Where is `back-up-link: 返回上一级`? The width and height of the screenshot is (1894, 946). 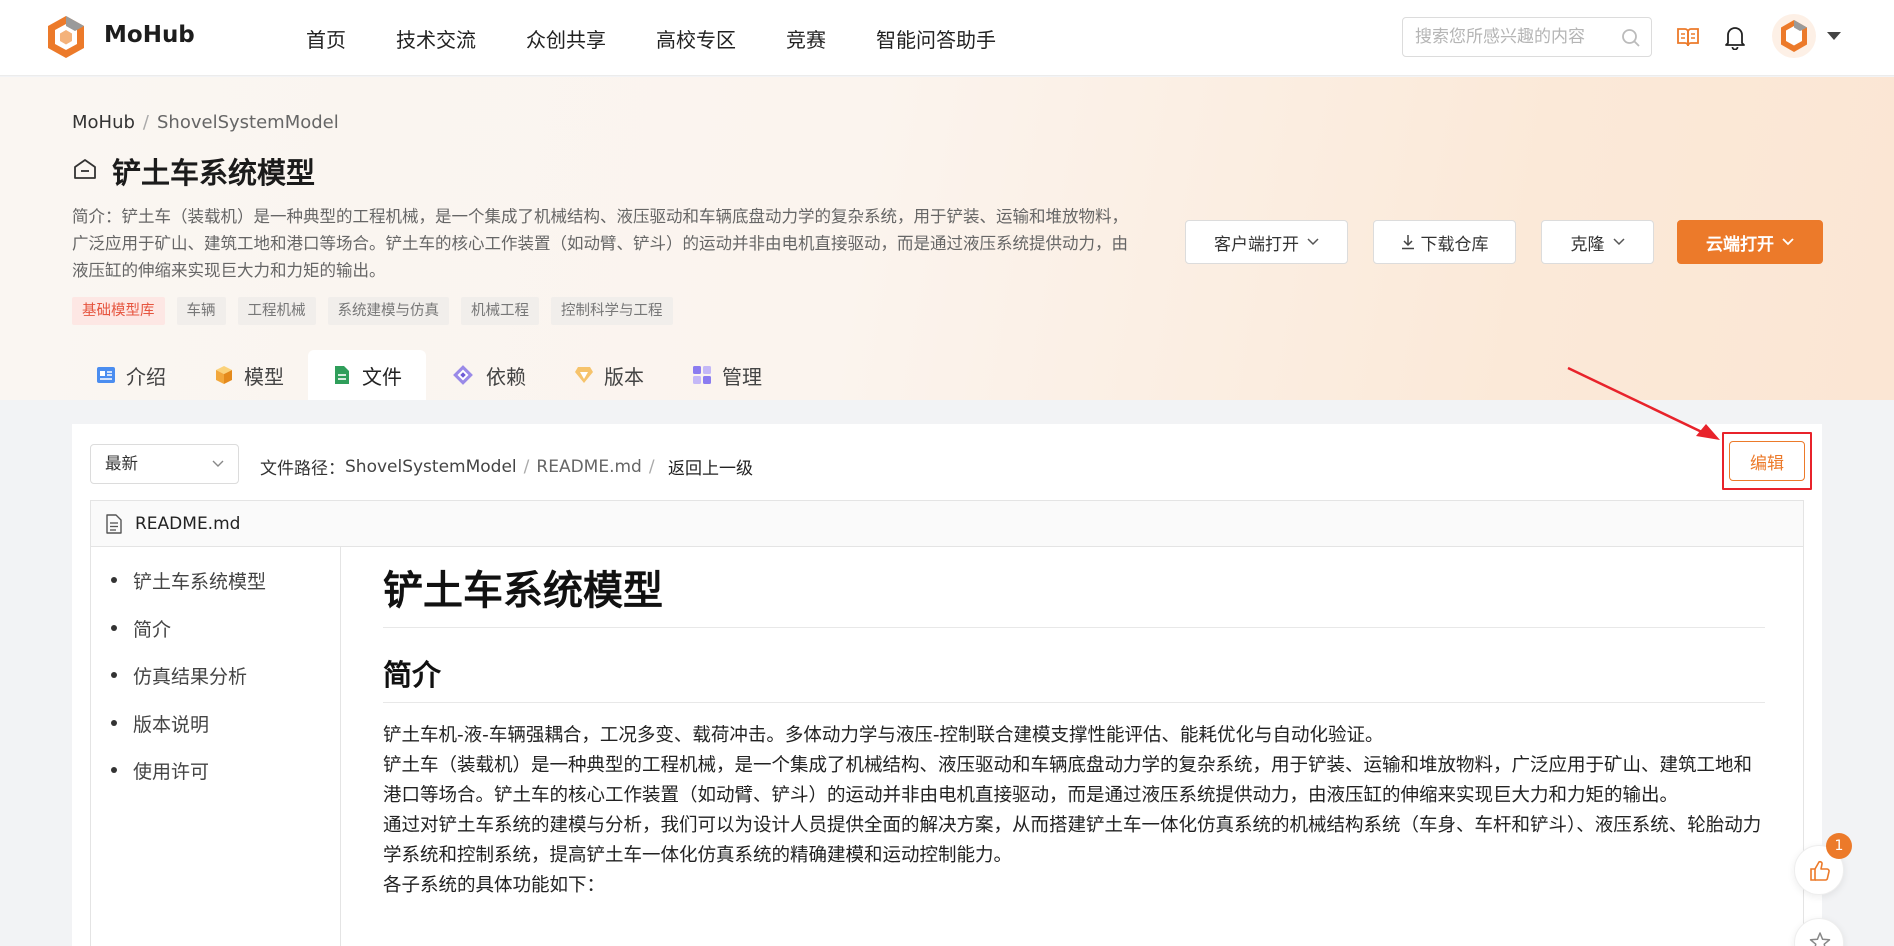
back-up-link: 返回上一级 is located at coordinates (710, 466).